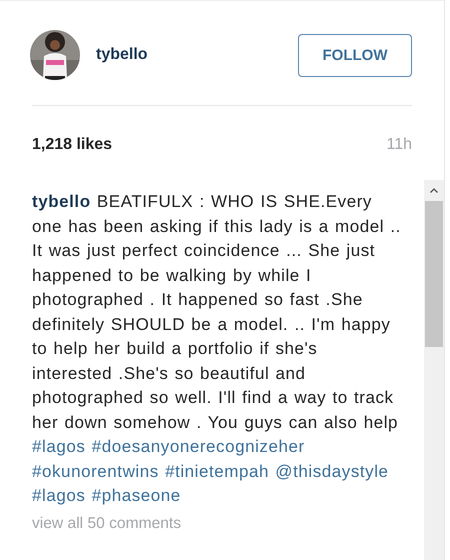  What do you see at coordinates (332, 471) in the screenshot?
I see `hashtag-link: @thisdaystyle` at bounding box center [332, 471].